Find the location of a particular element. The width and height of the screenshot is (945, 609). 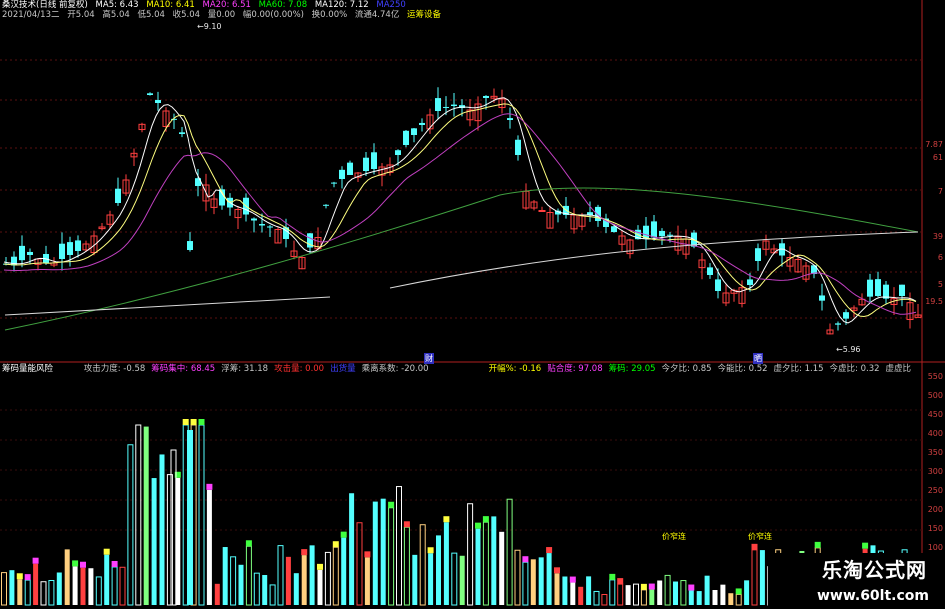

price-tick-label: 61 is located at coordinates (937, 157).